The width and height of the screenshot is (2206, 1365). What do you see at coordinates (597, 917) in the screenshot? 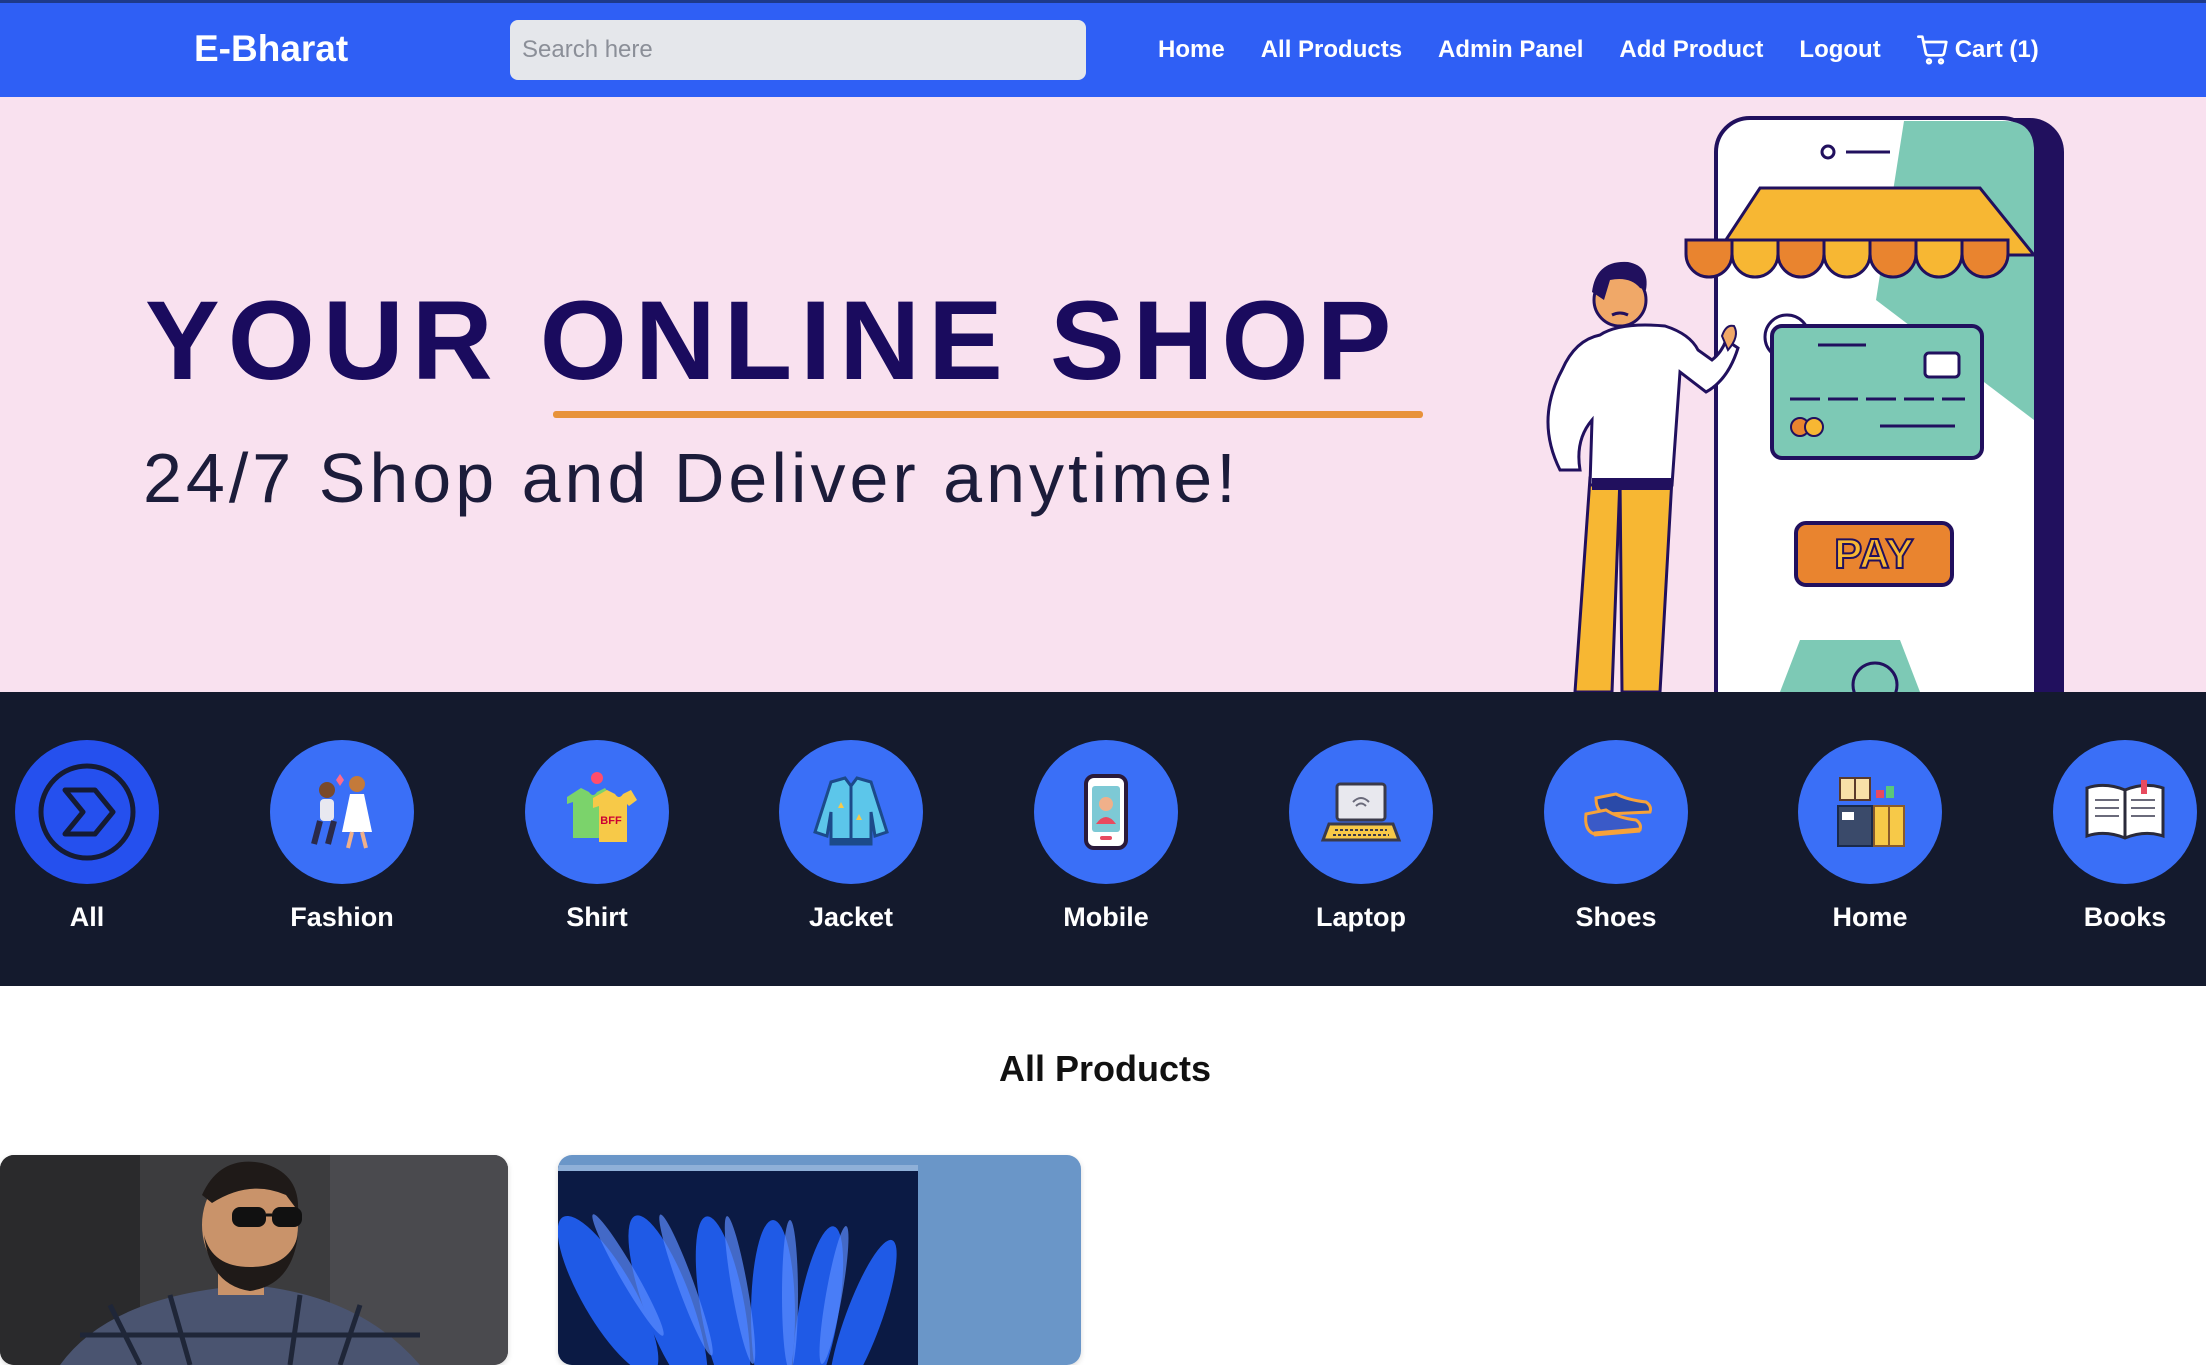
I see `category-label: Shirt` at bounding box center [597, 917].